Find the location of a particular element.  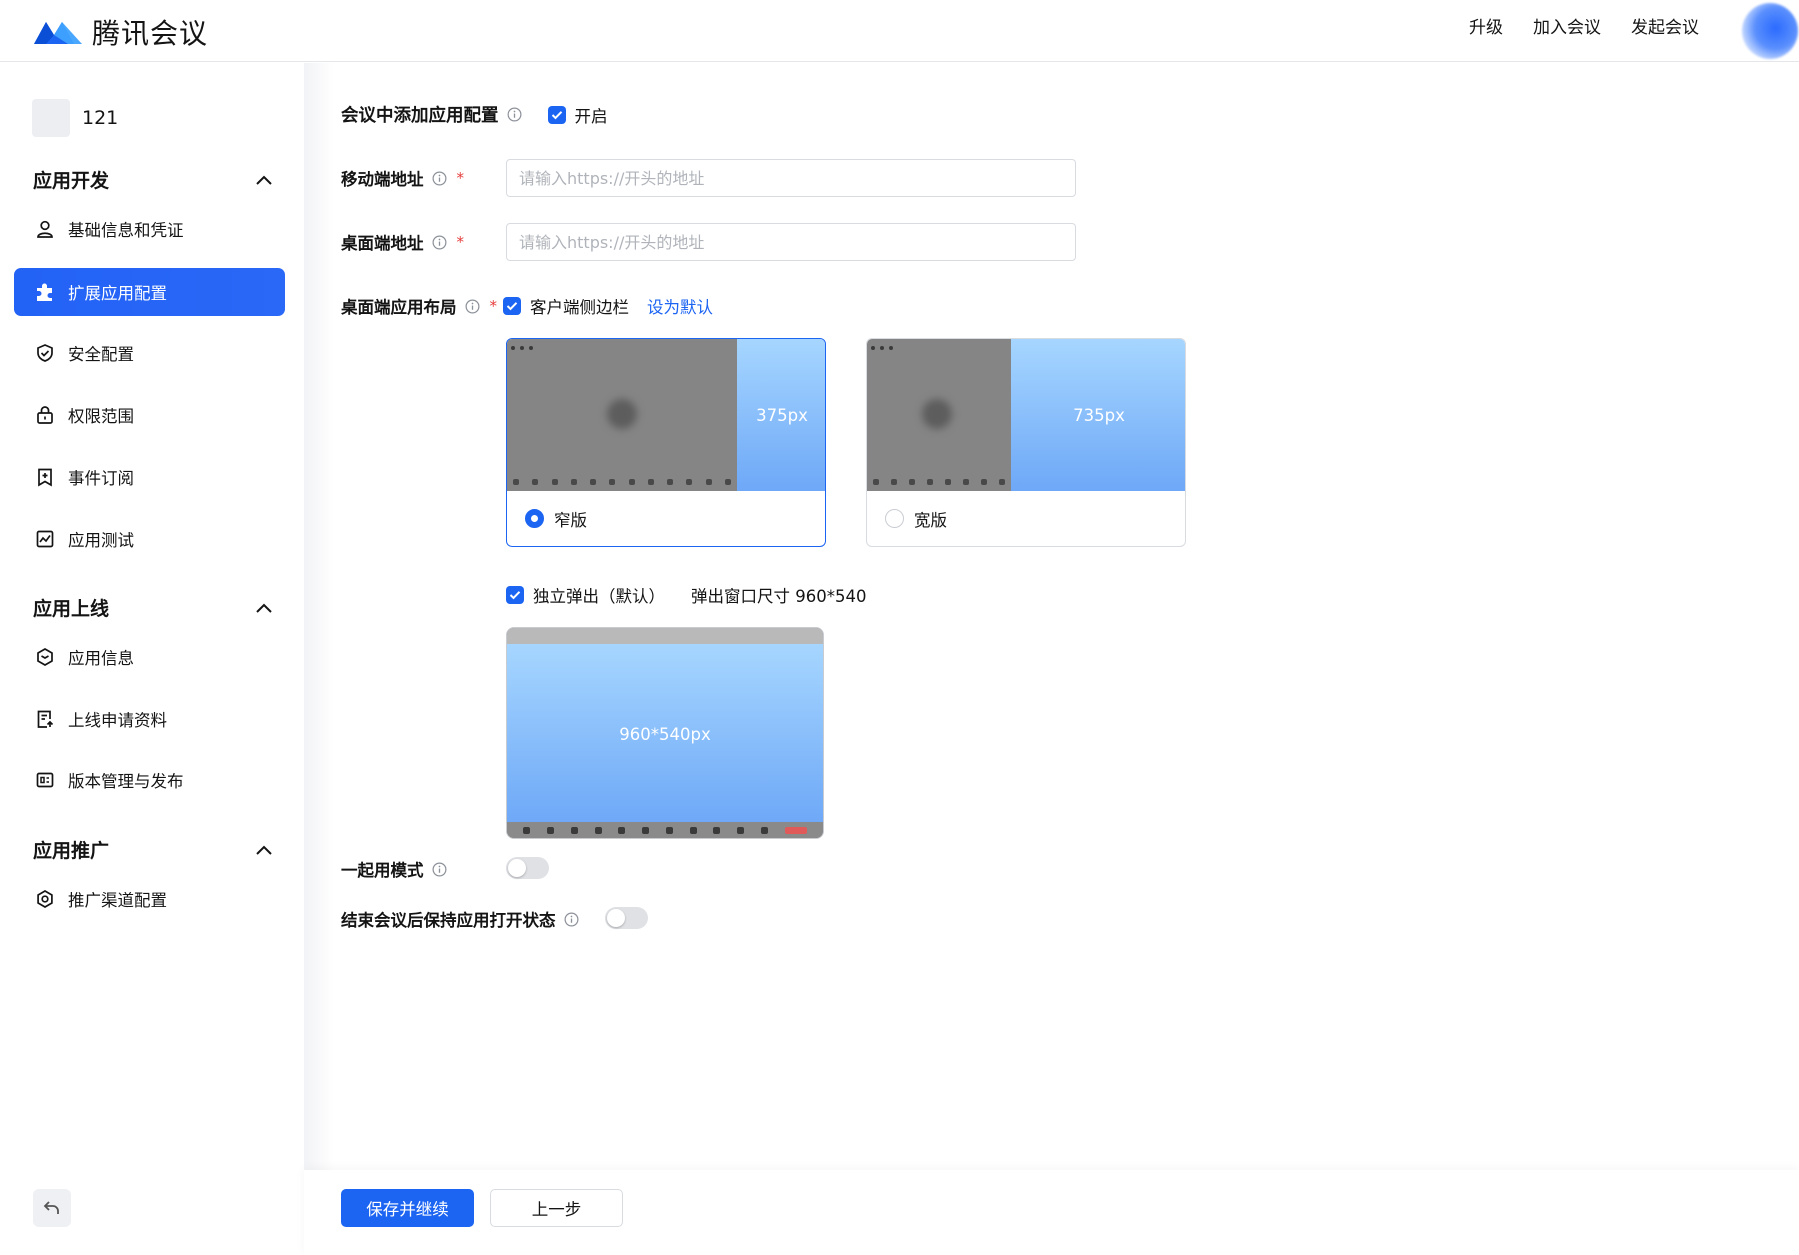

row-add-app-config: 会议中添加应用配置 开启 is located at coordinates (474, 114).